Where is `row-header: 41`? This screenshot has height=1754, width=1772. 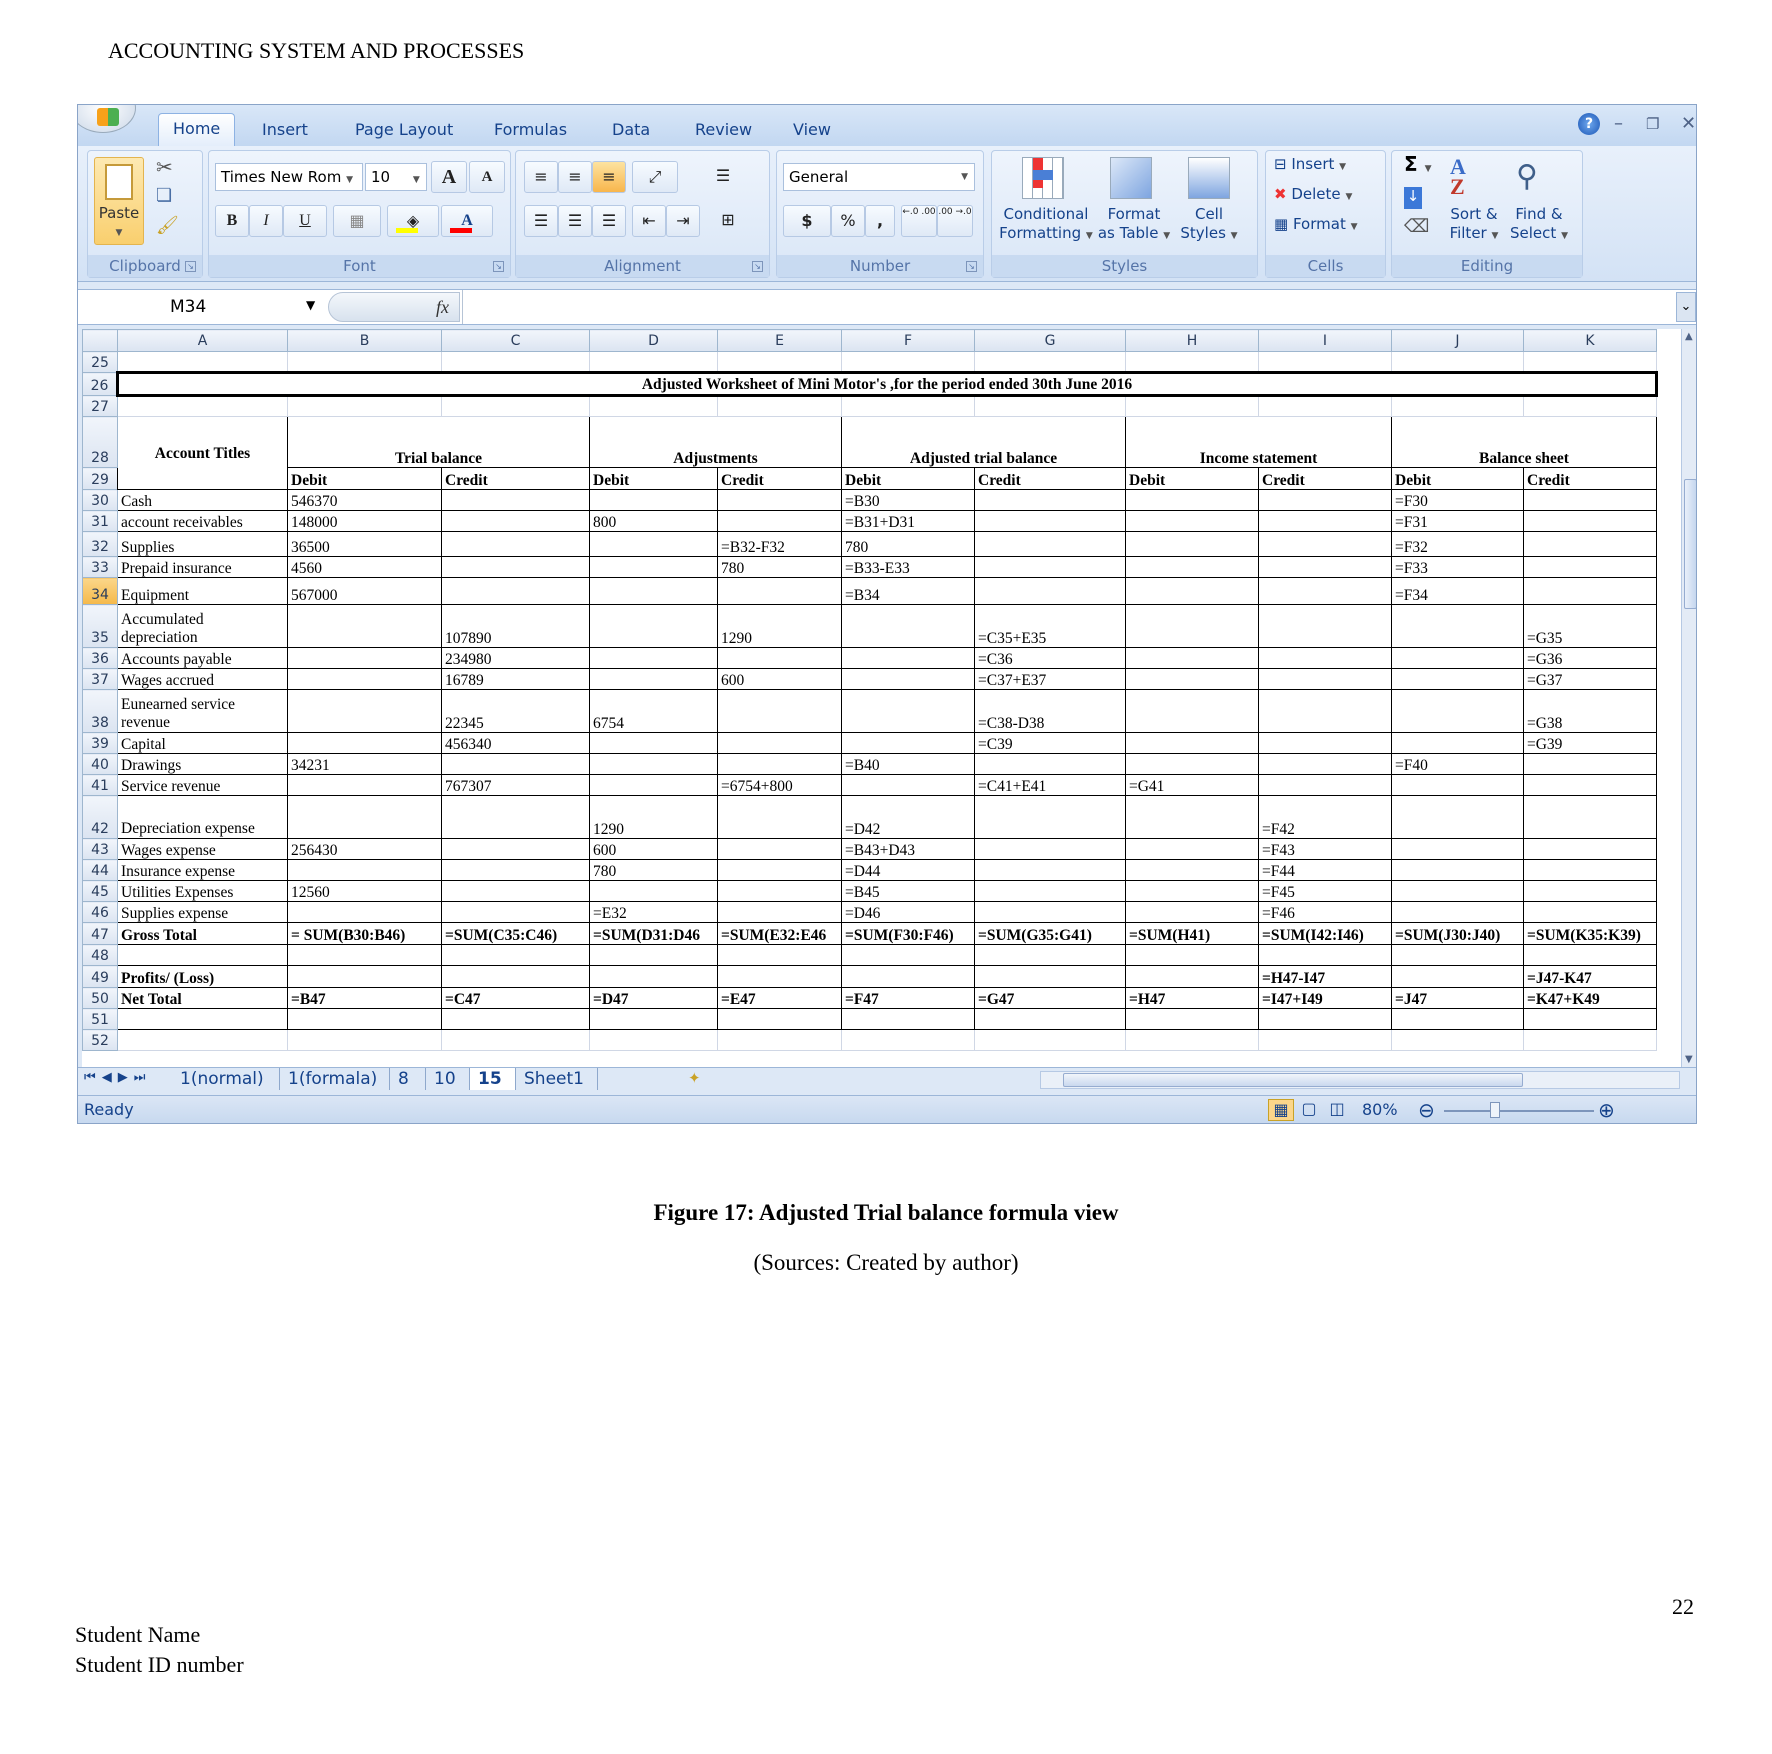
row-header: 41 is located at coordinates (100, 785).